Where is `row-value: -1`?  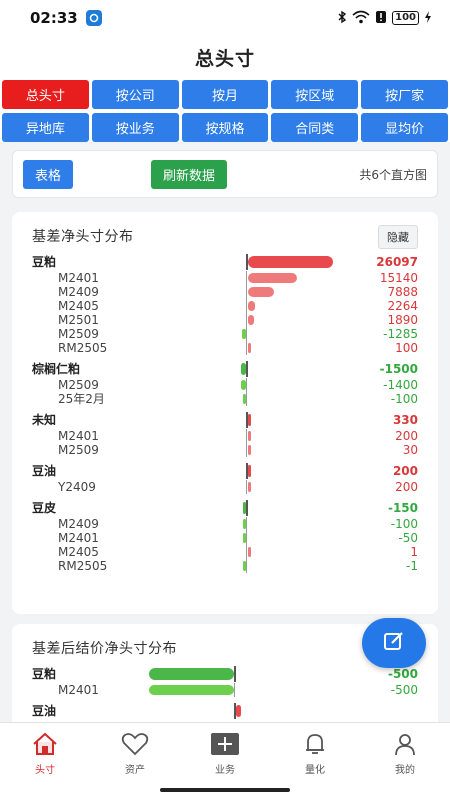
row-value: -1 is located at coordinates (412, 566).